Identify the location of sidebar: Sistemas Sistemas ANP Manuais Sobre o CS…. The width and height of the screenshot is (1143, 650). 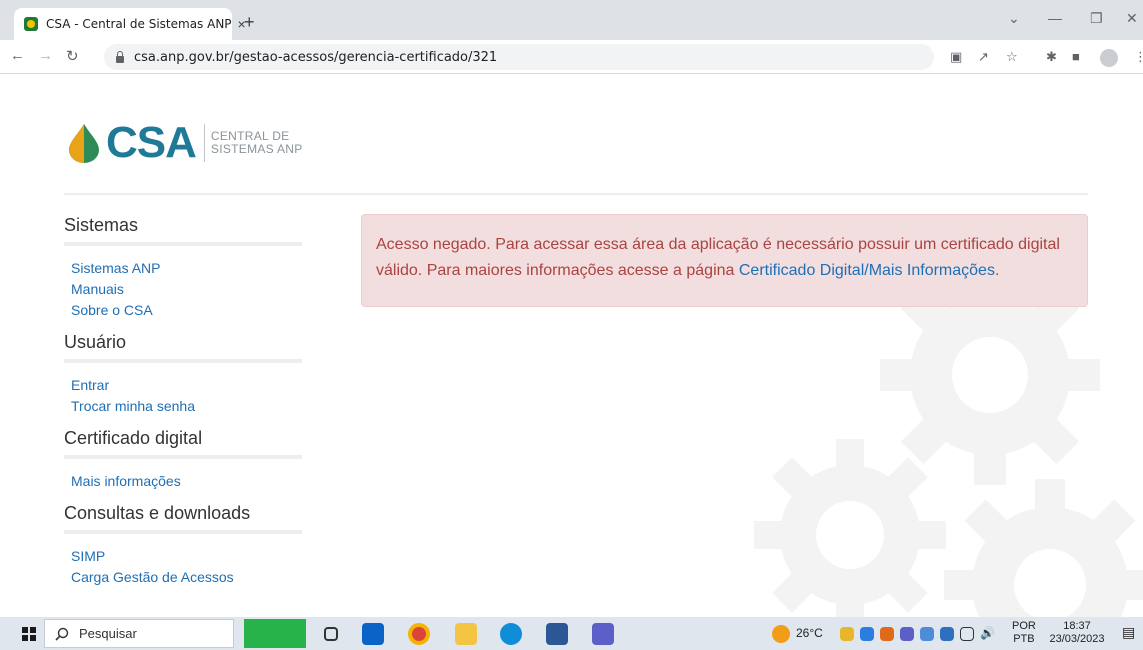
(183, 407).